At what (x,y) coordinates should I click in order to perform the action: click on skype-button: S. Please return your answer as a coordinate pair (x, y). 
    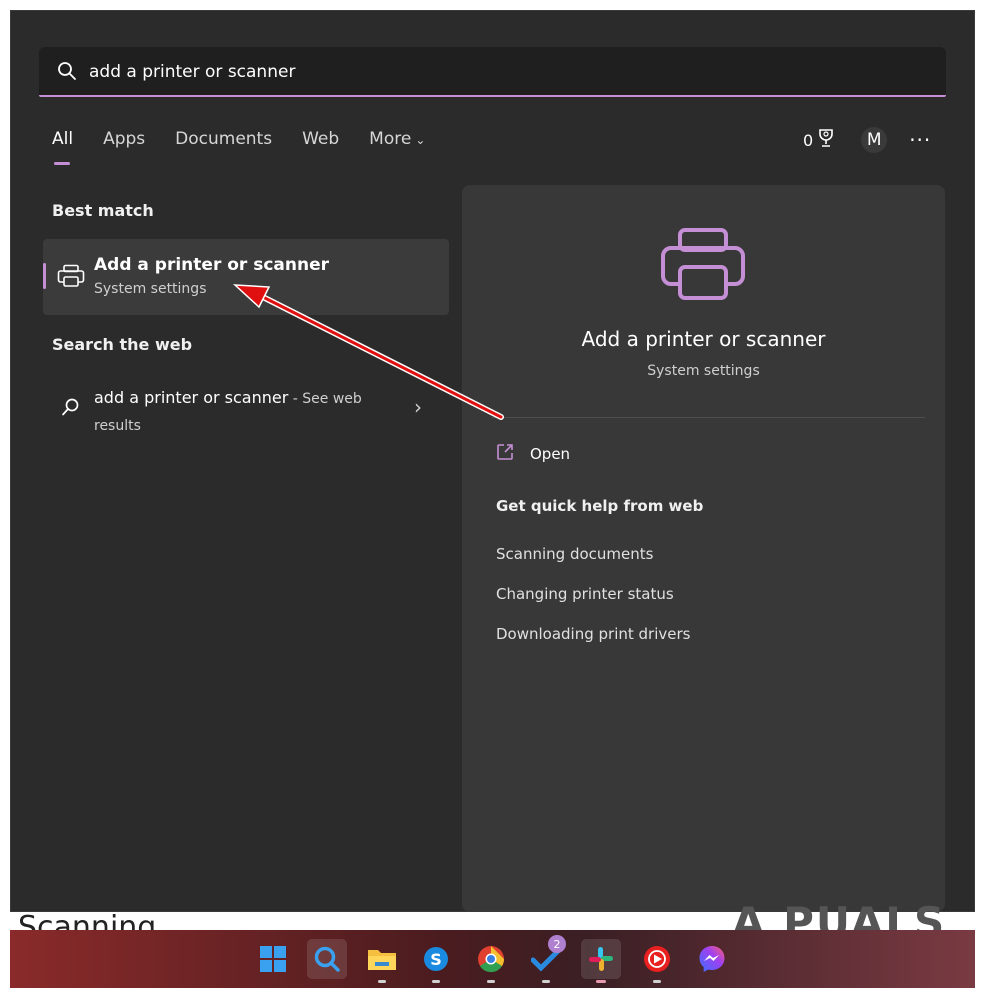
    Looking at the image, I should click on (436, 961).